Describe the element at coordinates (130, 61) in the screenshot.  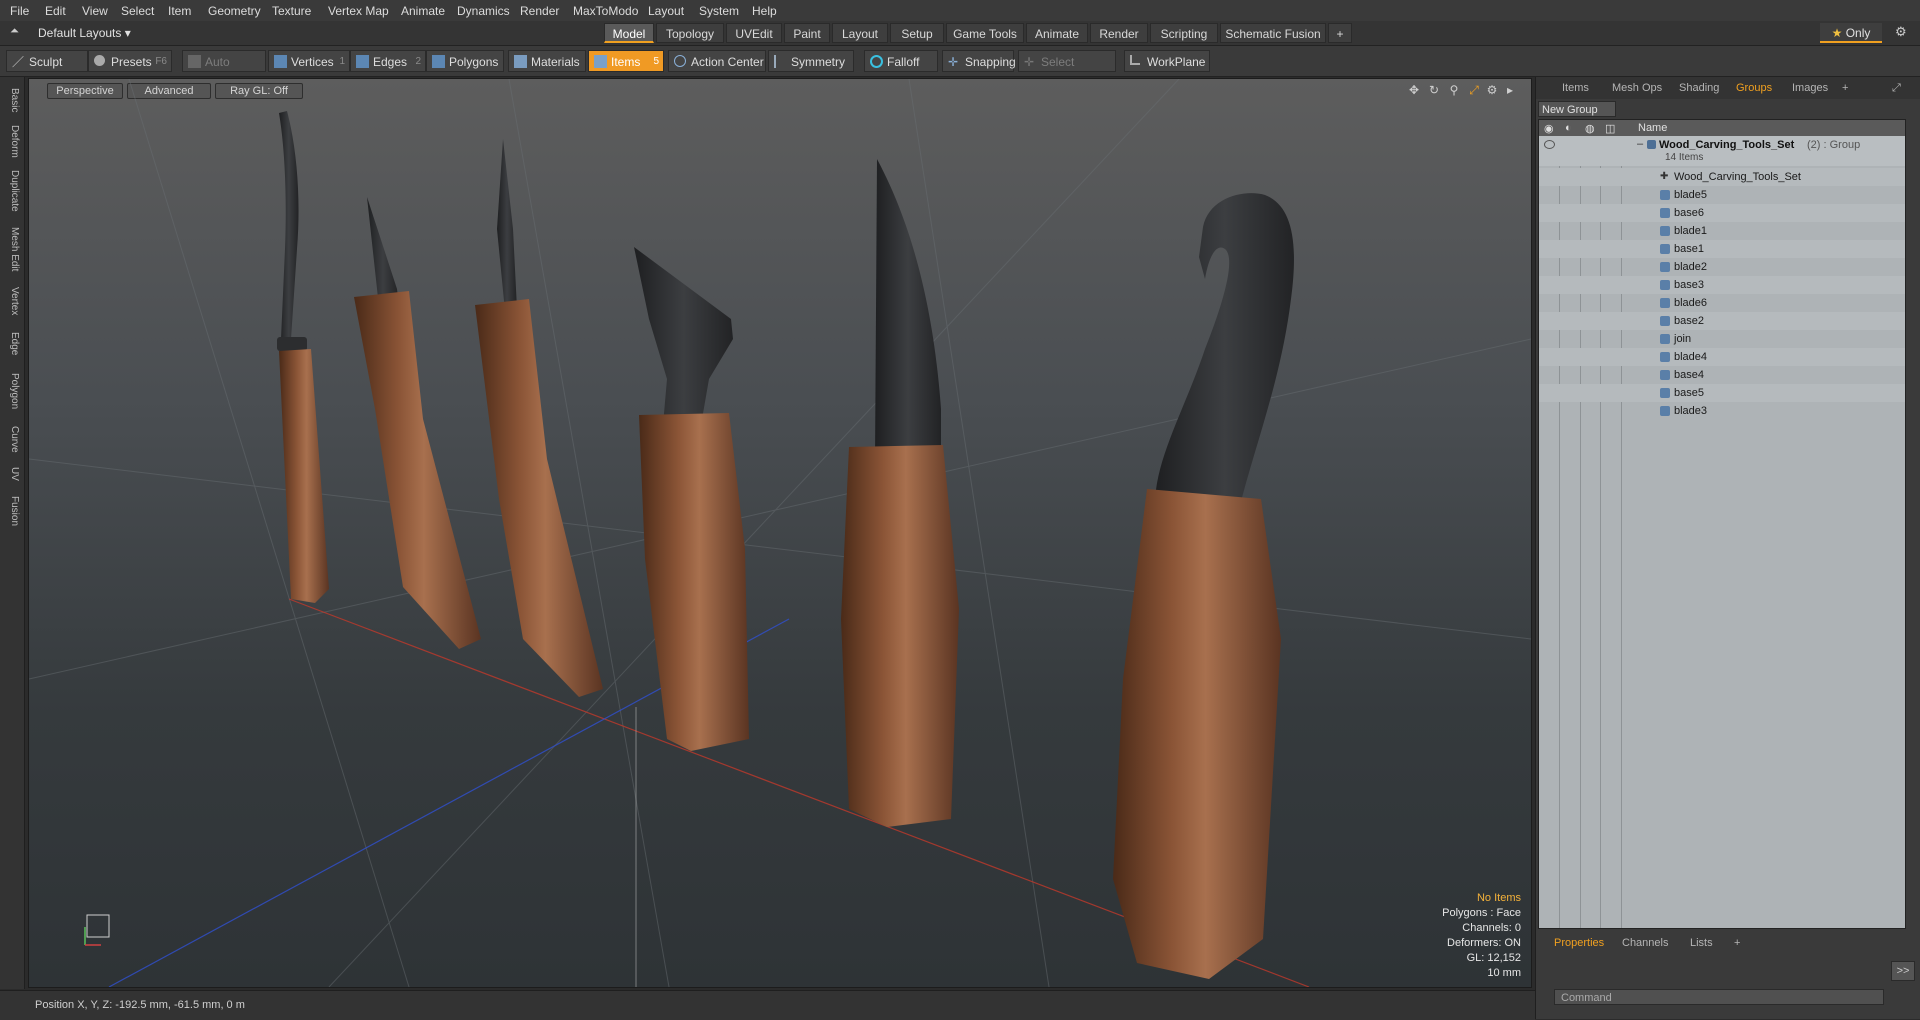
I see `presets-button: Presets F6` at that location.